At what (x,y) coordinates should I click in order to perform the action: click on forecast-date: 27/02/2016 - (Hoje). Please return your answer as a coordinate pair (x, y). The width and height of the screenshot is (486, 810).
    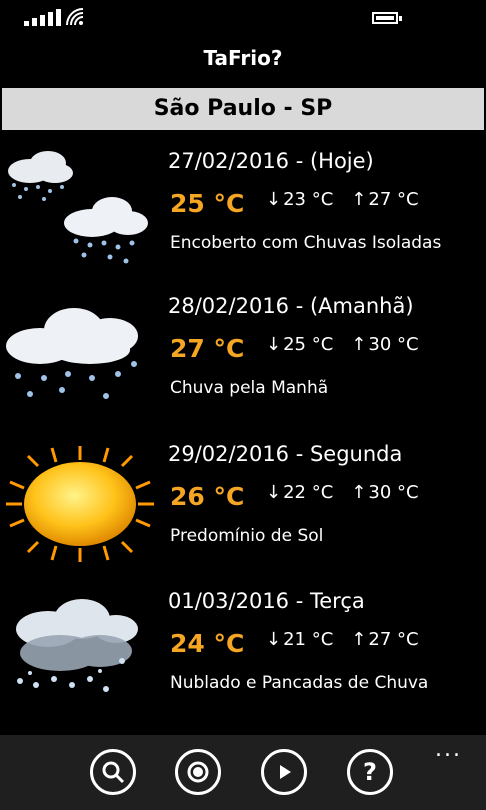
    Looking at the image, I should click on (271, 161).